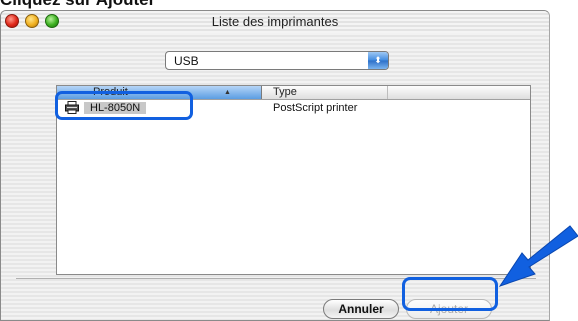 This screenshot has height=321, width=578. Describe the element at coordinates (315, 108) in the screenshot. I see `printer-type: PostScript printer` at that location.